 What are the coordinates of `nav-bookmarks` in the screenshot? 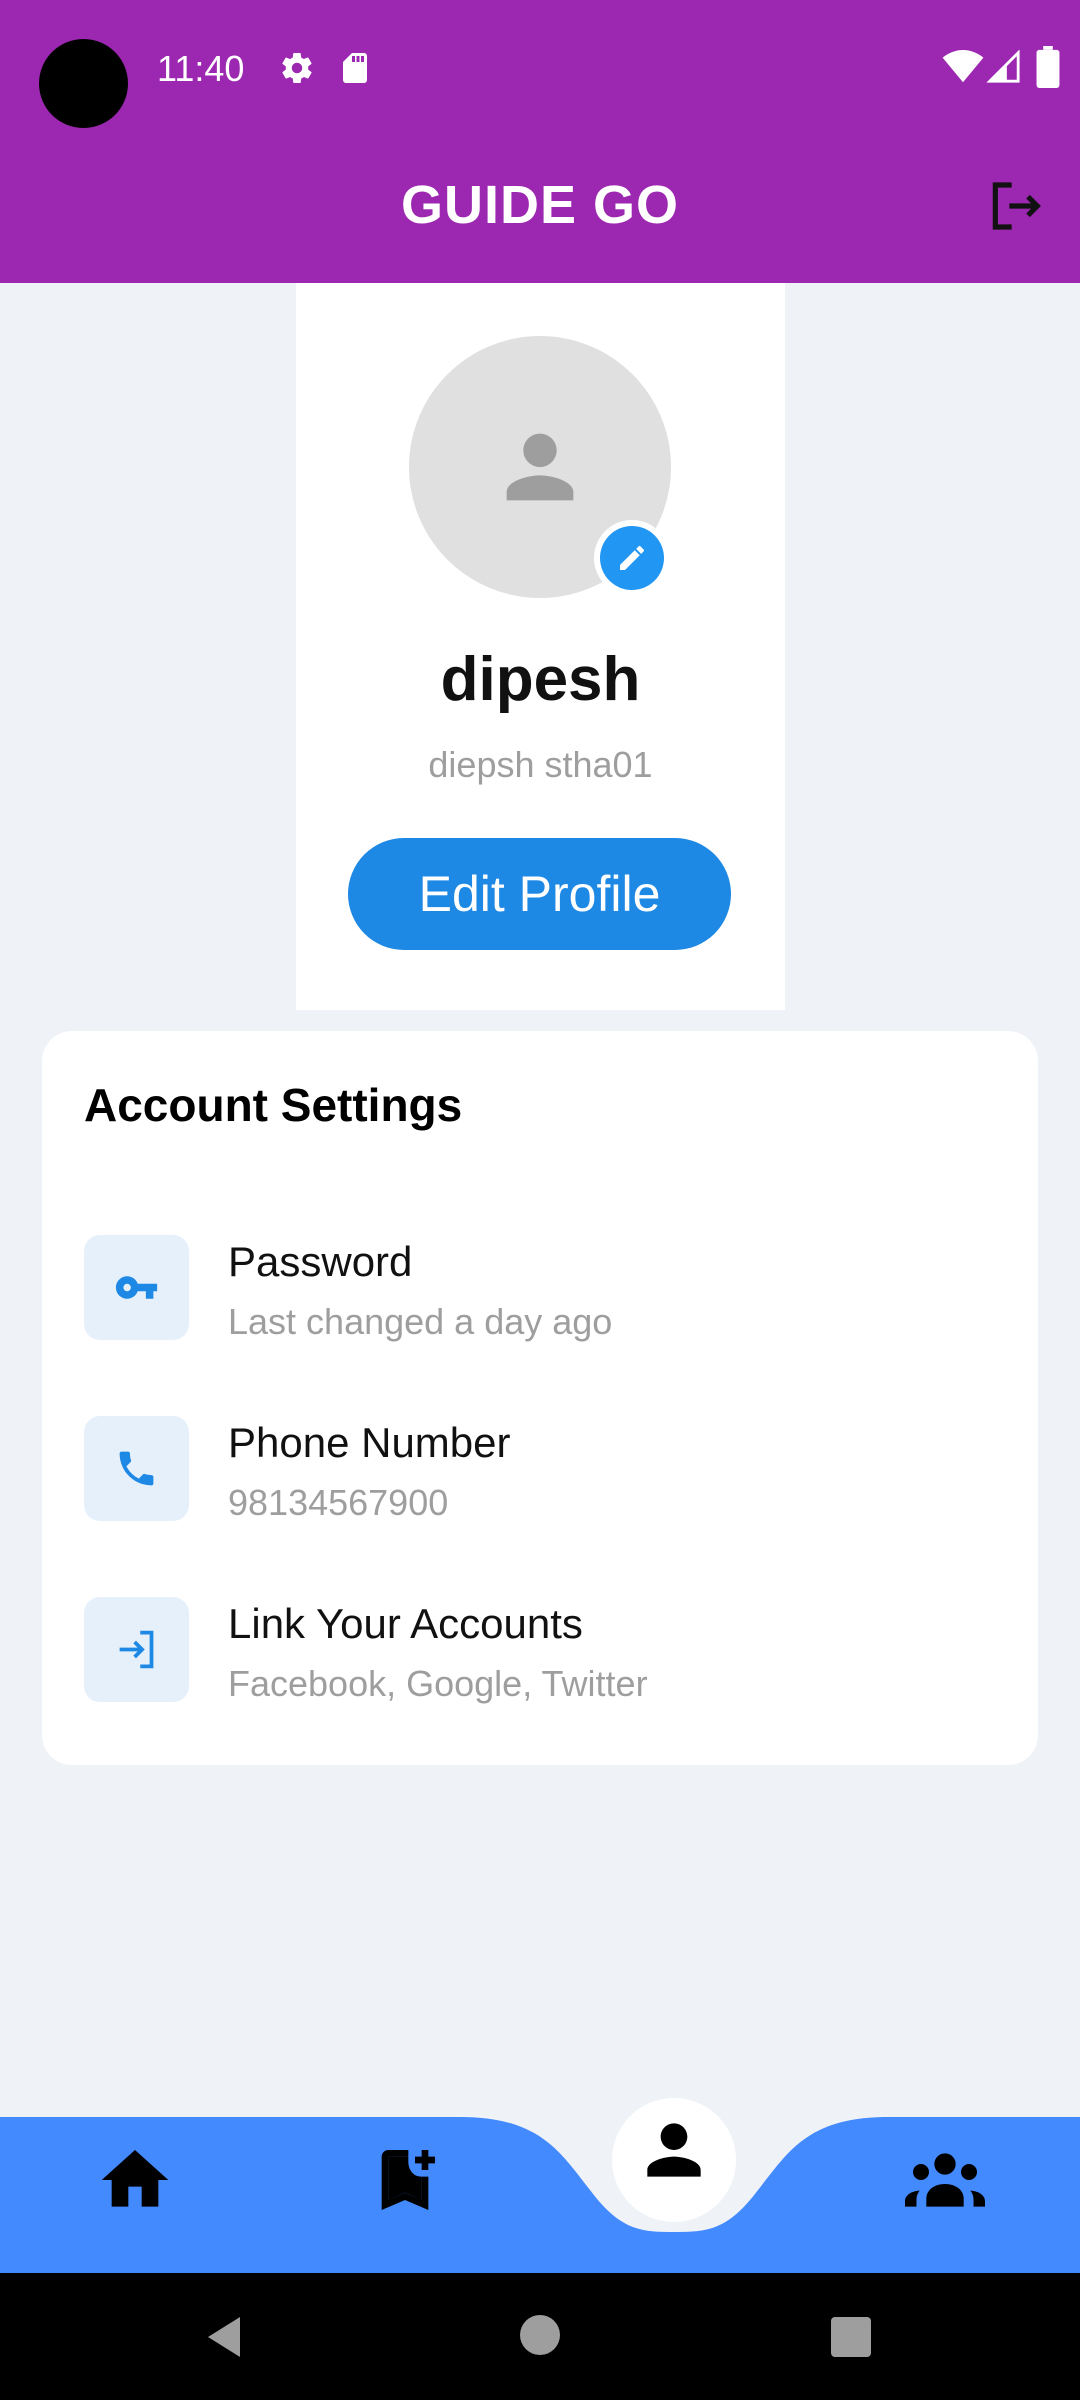 It's located at (405, 2180).